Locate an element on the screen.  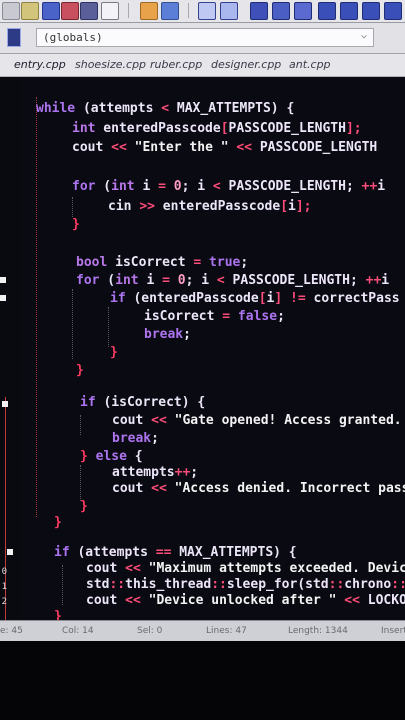
code-line: int enteredPasscode[PASSCODE_LENGTH]; is located at coordinates (217, 129).